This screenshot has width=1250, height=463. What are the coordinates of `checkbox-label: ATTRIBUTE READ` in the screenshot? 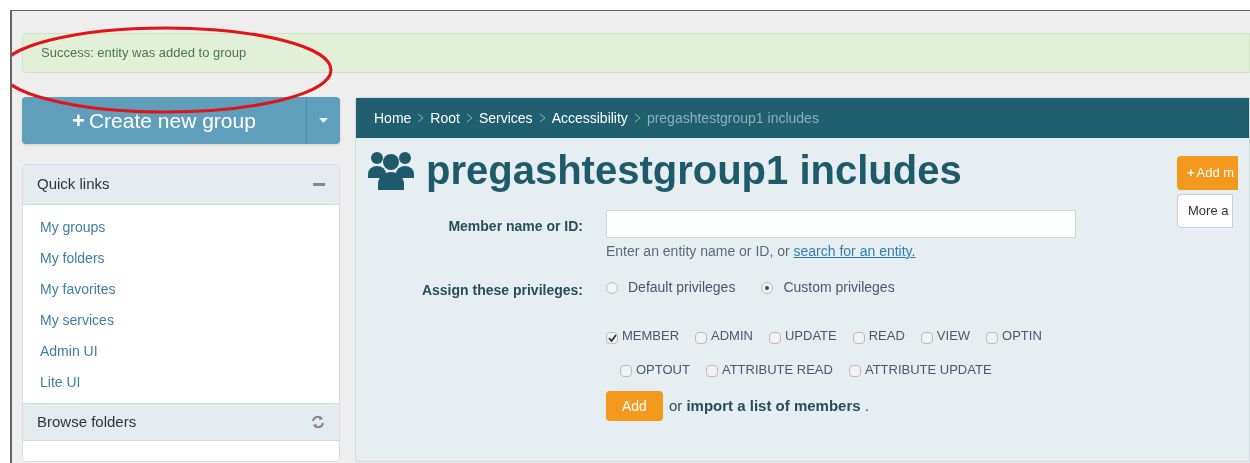 It's located at (777, 369).